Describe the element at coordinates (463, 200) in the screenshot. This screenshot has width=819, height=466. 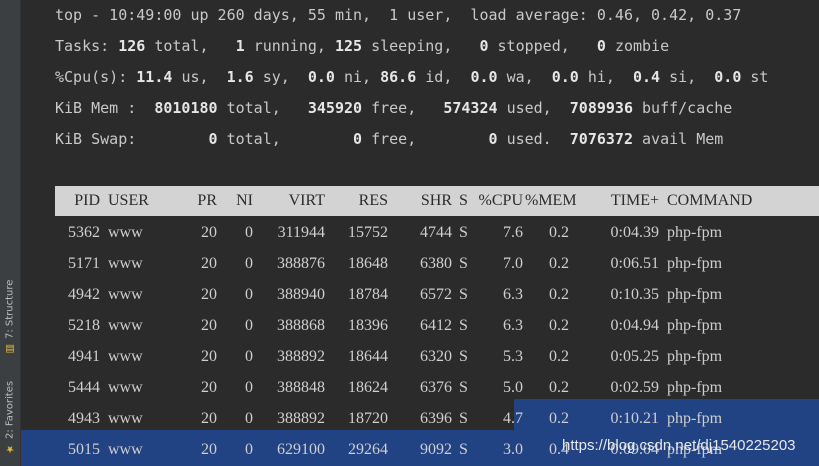
I see `col-state: S` at that location.